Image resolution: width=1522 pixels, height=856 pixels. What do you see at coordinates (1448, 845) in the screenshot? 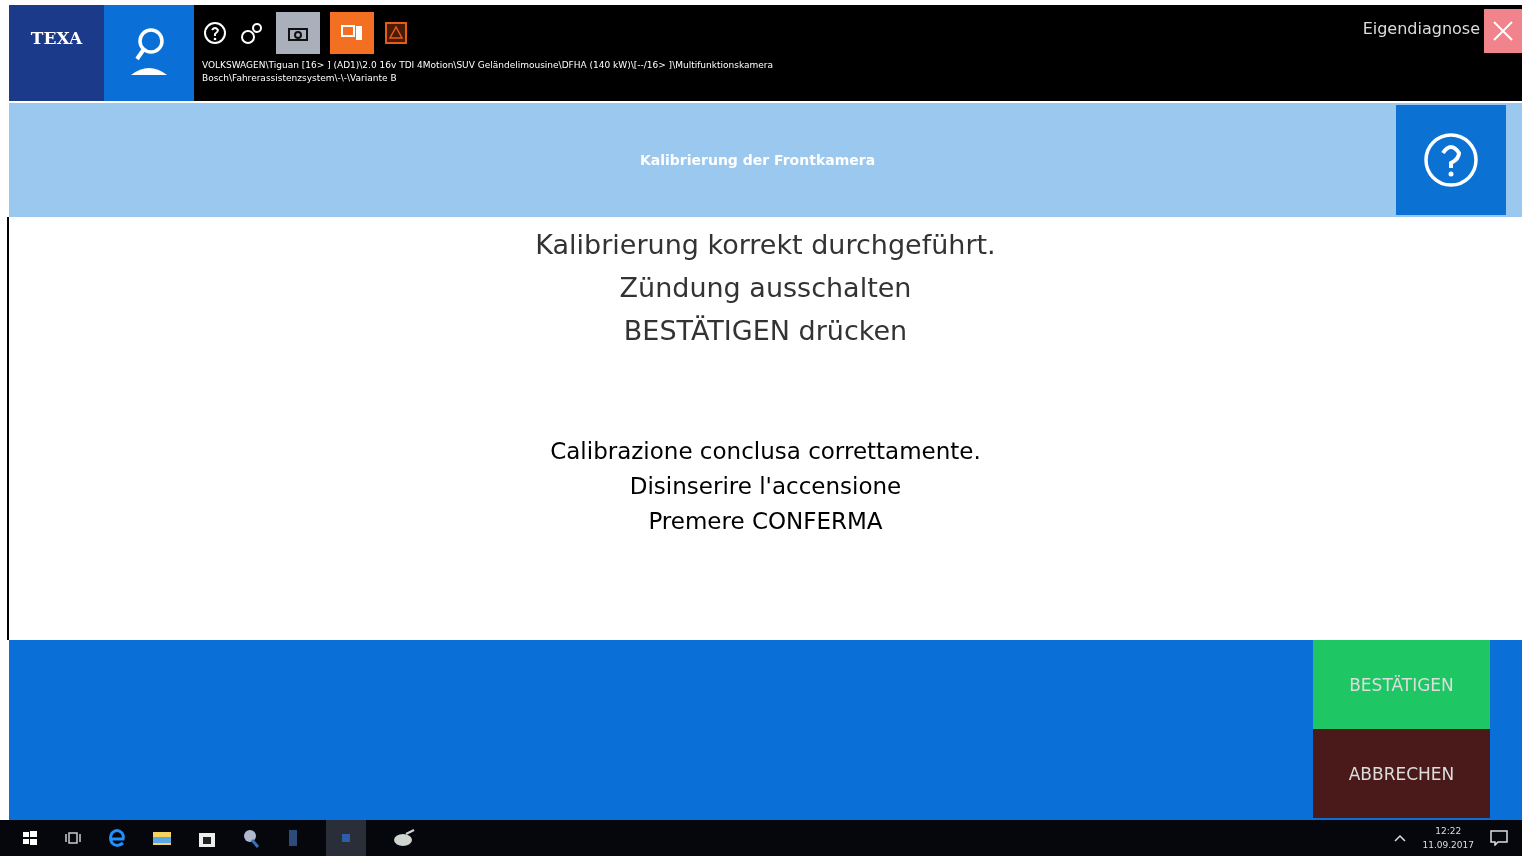
I see `clock-date: 11.09.2017` at bounding box center [1448, 845].